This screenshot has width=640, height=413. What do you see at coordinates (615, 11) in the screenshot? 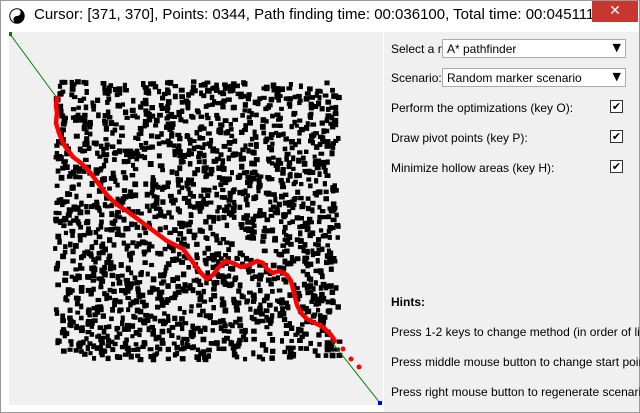
I see `close-button: ✕` at bounding box center [615, 11].